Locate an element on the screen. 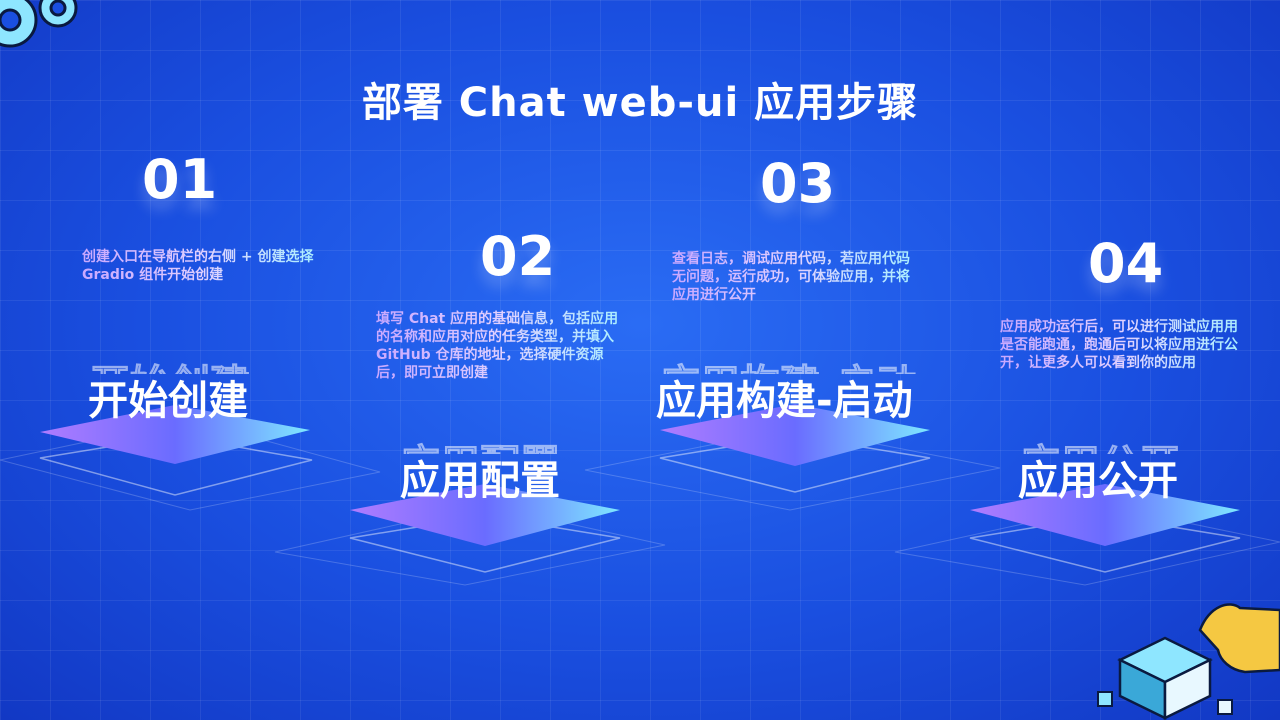 The image size is (1280, 720). step-3-number: 03 is located at coordinates (798, 183).